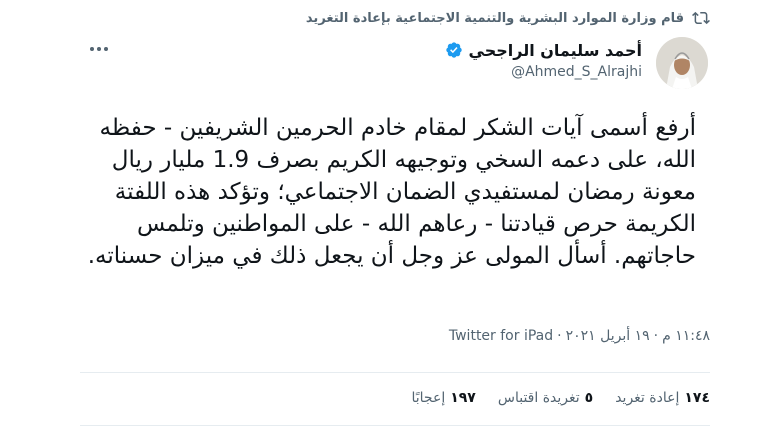  Describe the element at coordinates (647, 398) in the screenshot. I see `retweets-label: إعادة تغريد` at that location.